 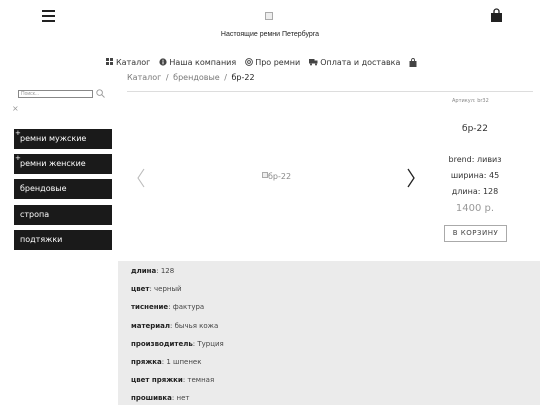 What do you see at coordinates (475, 175) in the screenshot?
I see `product-width: ширина: 45` at bounding box center [475, 175].